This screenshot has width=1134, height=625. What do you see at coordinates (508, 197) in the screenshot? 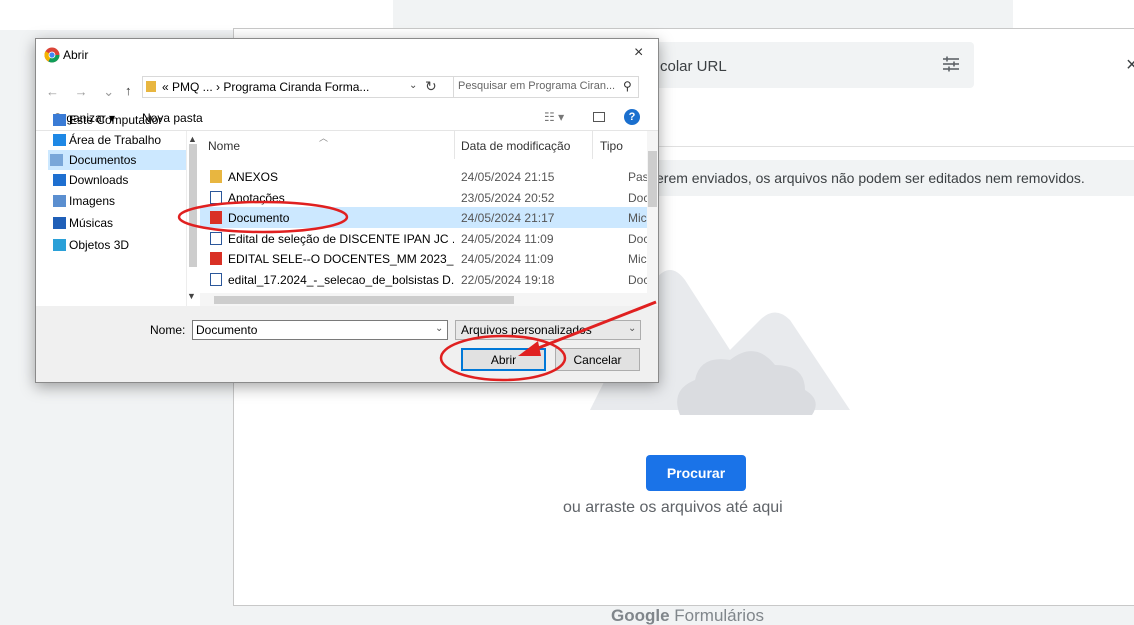
I see `file-modified-date: 23/05/2024 20:52` at bounding box center [508, 197].